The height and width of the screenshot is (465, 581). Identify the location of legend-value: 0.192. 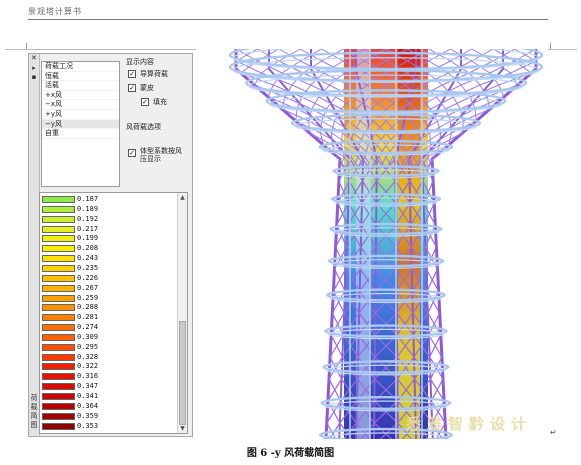
(88, 218).